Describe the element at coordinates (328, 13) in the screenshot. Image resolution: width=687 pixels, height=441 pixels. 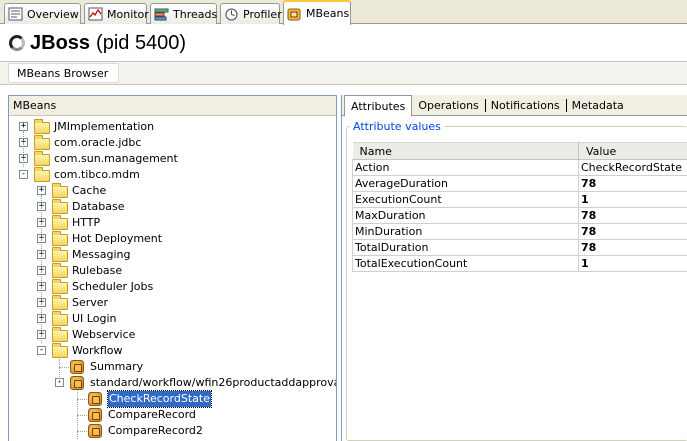
I see `tab-label: MBeans` at that location.